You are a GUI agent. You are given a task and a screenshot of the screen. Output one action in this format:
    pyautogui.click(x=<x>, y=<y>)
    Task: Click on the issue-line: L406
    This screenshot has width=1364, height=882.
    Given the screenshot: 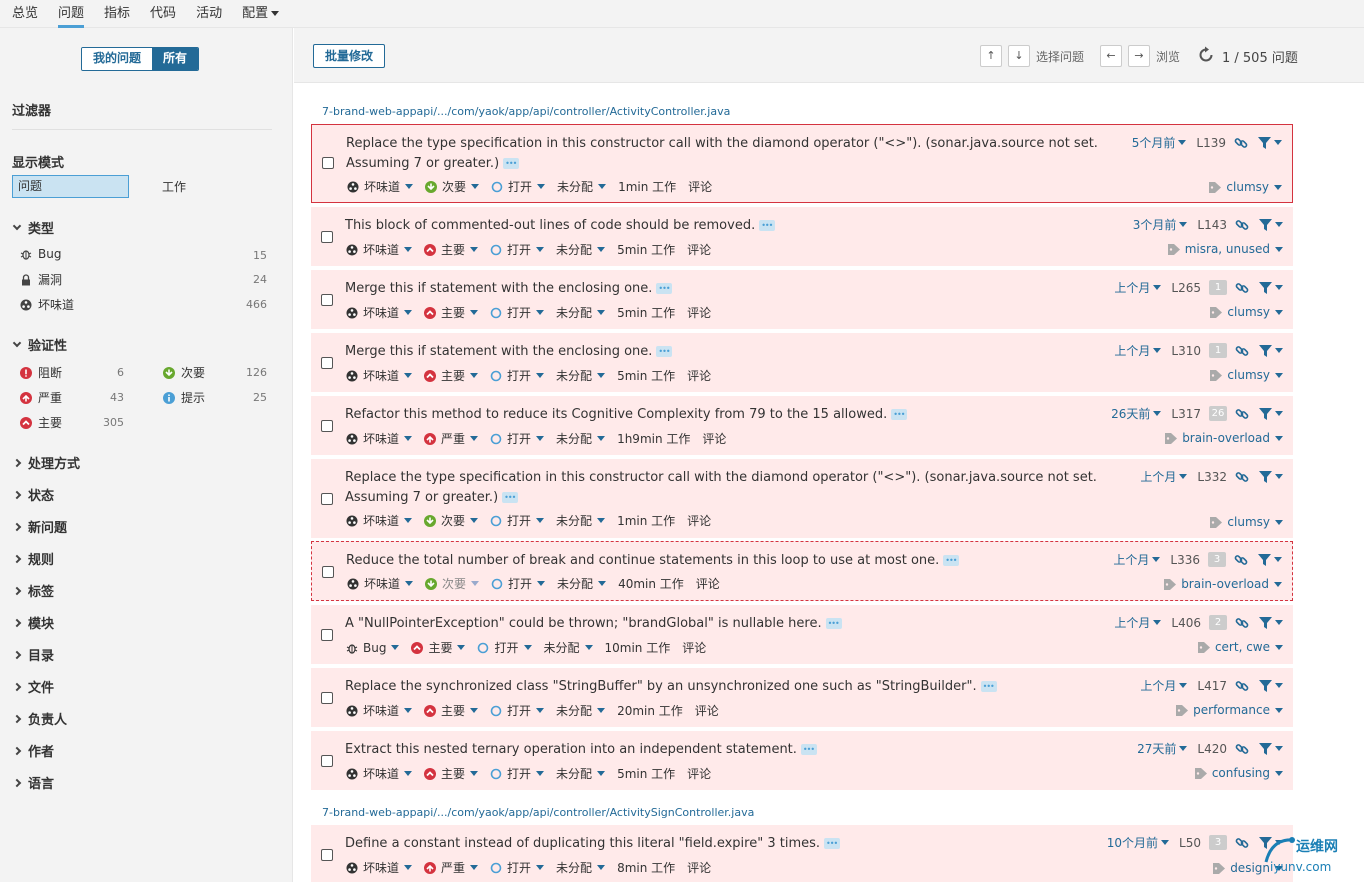 What is the action you would take?
    pyautogui.click(x=1186, y=623)
    